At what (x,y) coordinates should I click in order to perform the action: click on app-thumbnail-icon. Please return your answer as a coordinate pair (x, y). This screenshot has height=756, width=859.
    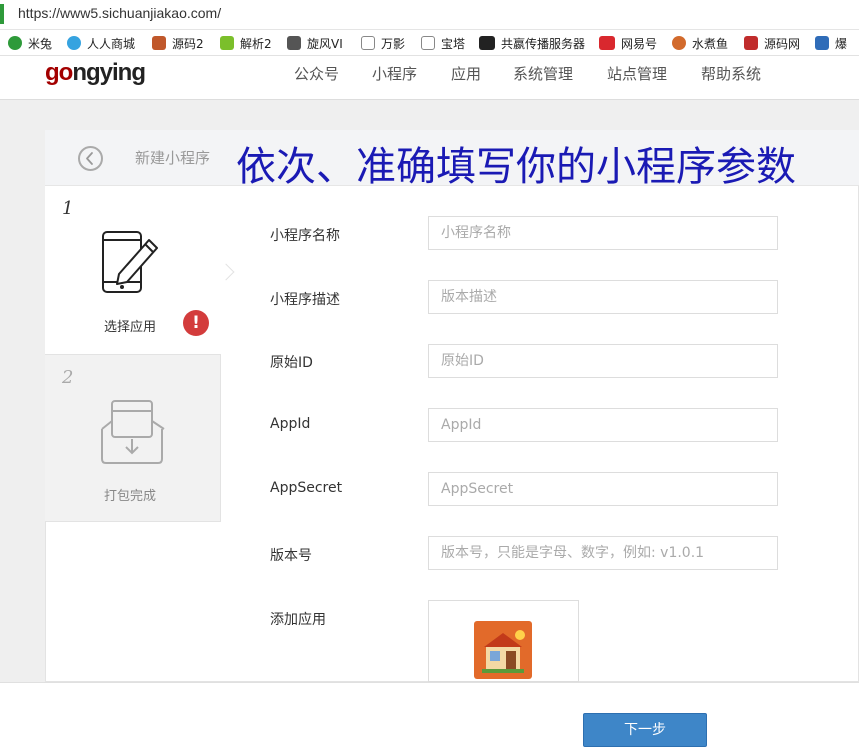
    Looking at the image, I should click on (503, 650).